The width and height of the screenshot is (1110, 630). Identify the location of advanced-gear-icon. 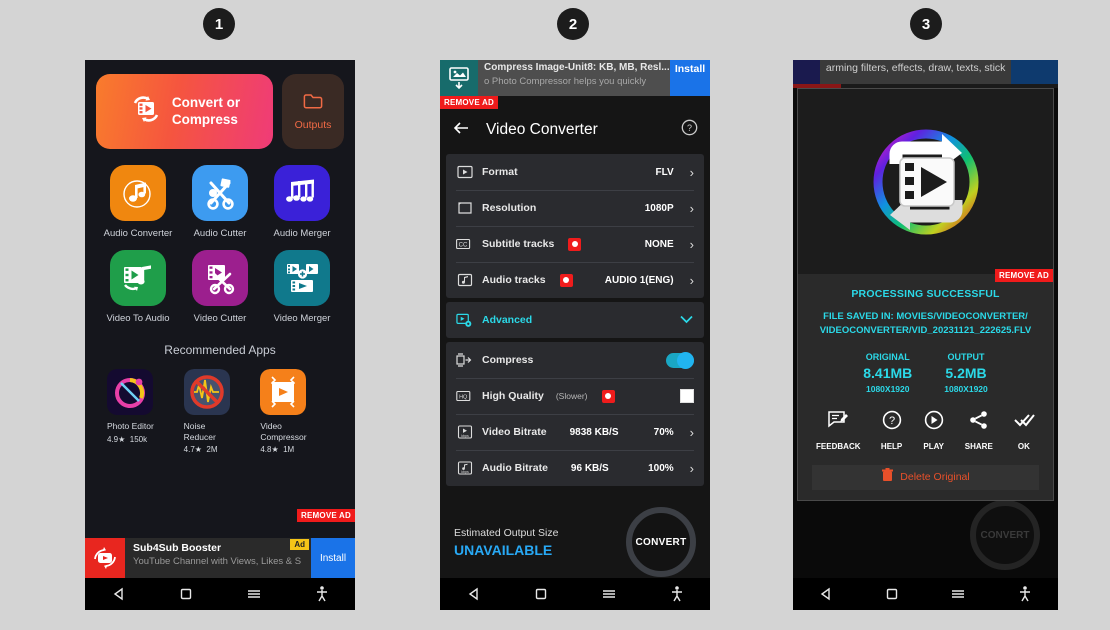
(464, 320).